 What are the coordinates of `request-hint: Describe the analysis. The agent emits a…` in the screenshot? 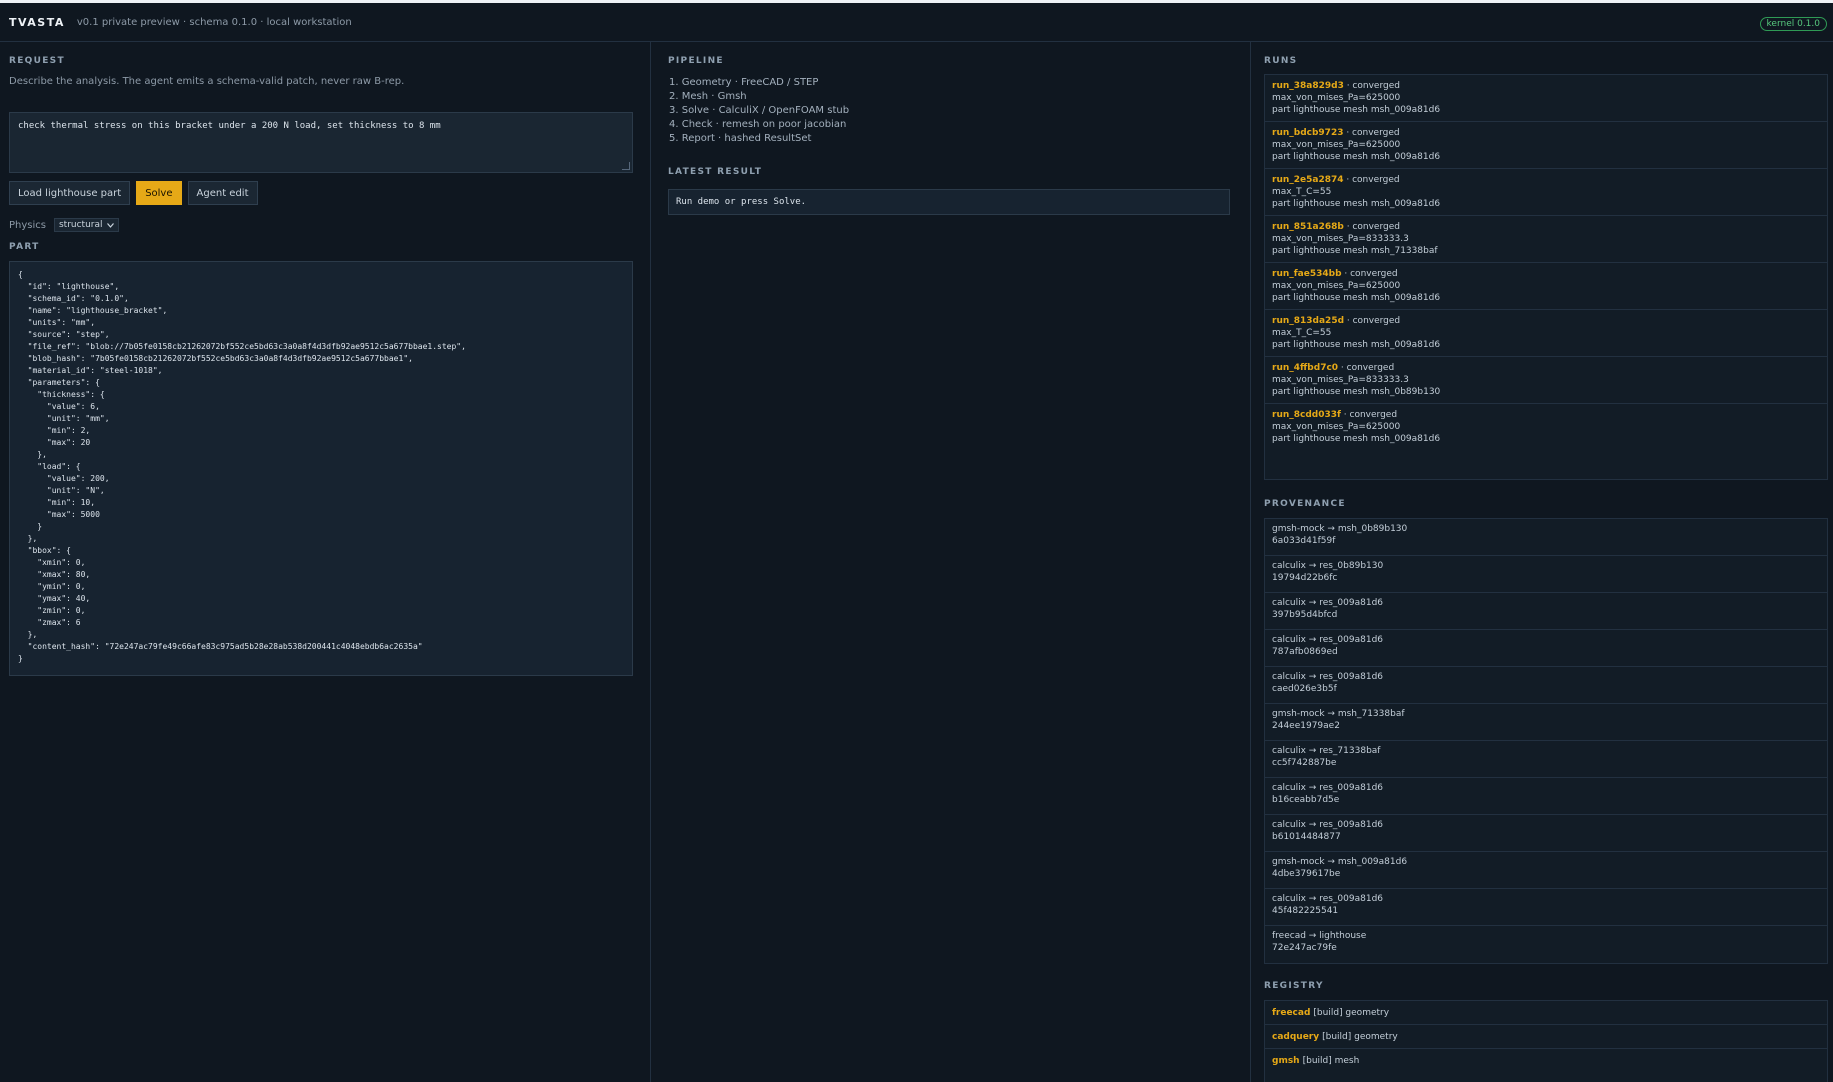 It's located at (207, 81).